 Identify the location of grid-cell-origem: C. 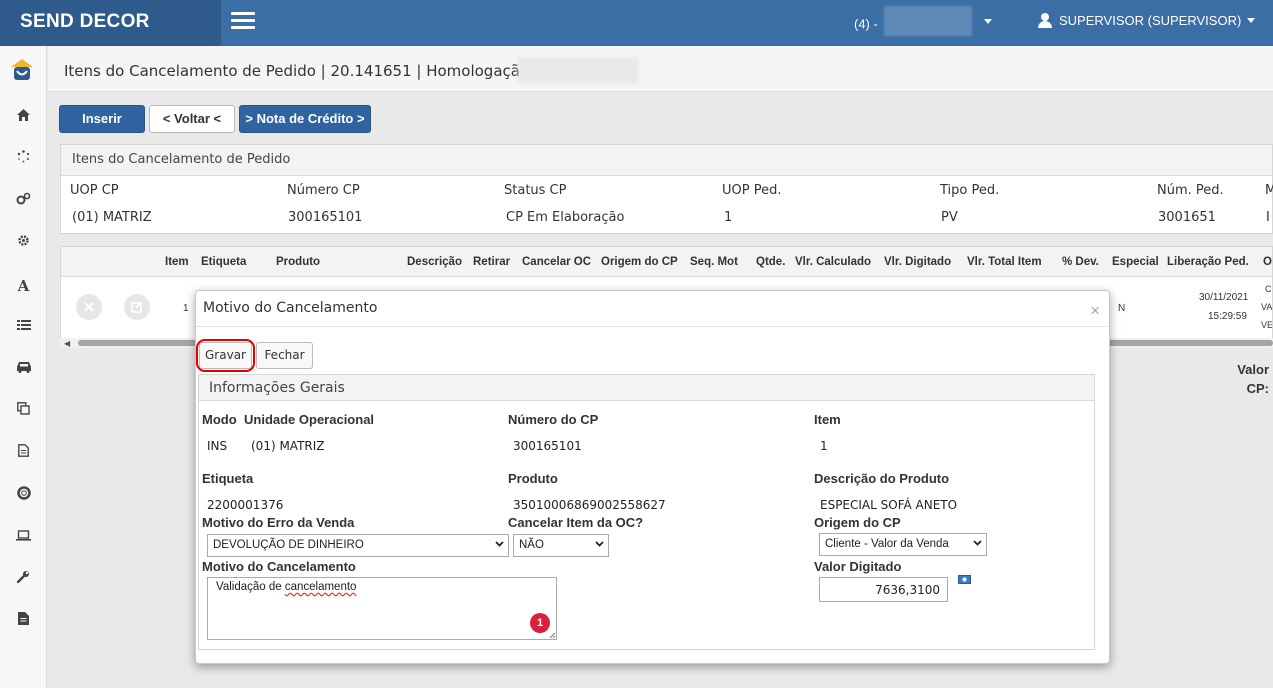
(1268, 289).